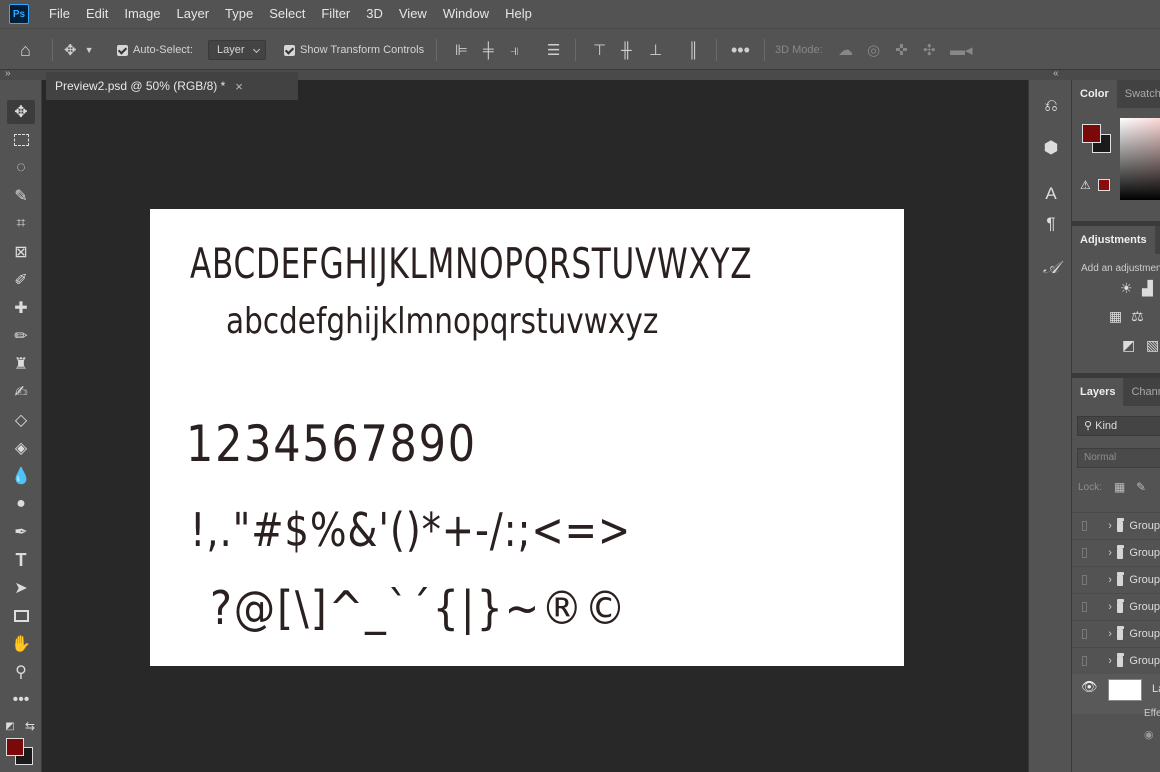  I want to click on crop-tool-icon: ⌗, so click(21, 224).